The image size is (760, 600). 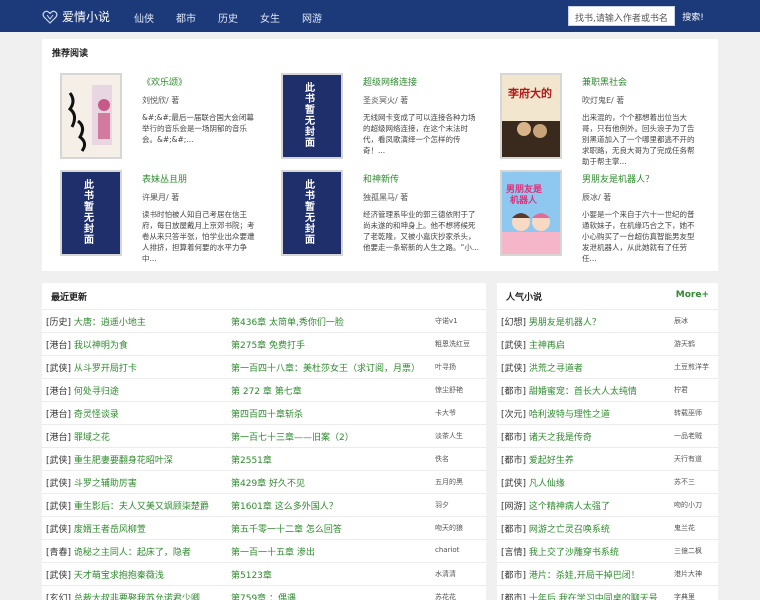 I want to click on update-book-link: [武侠] 天才萌宝求抱抱秦薇浅, so click(x=105, y=574).